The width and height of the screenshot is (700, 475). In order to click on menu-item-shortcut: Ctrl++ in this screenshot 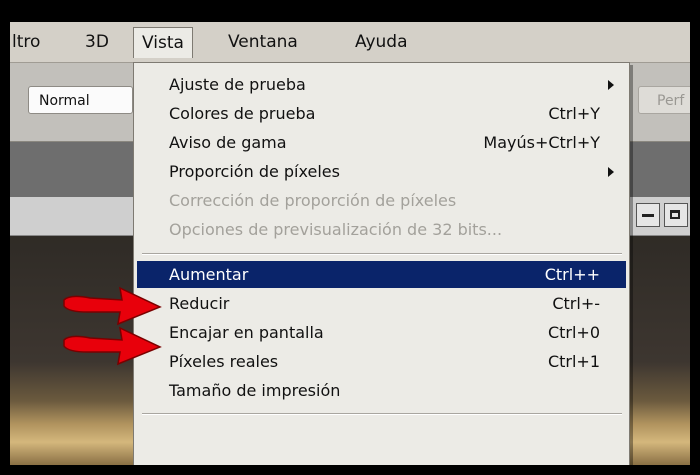, I will do `click(572, 274)`.